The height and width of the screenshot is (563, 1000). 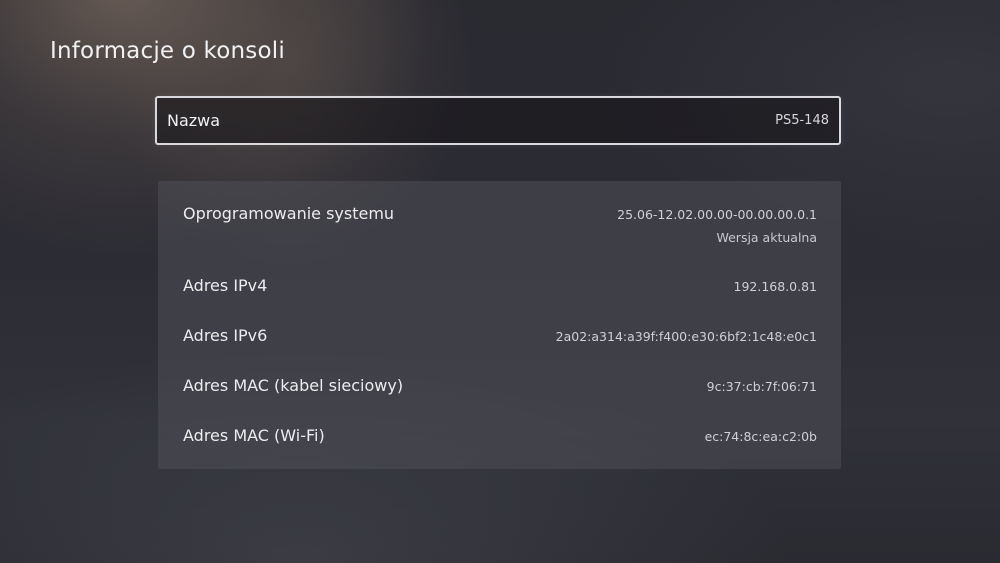 I want to click on ipv4-value: 192.168.0.81, so click(x=775, y=286).